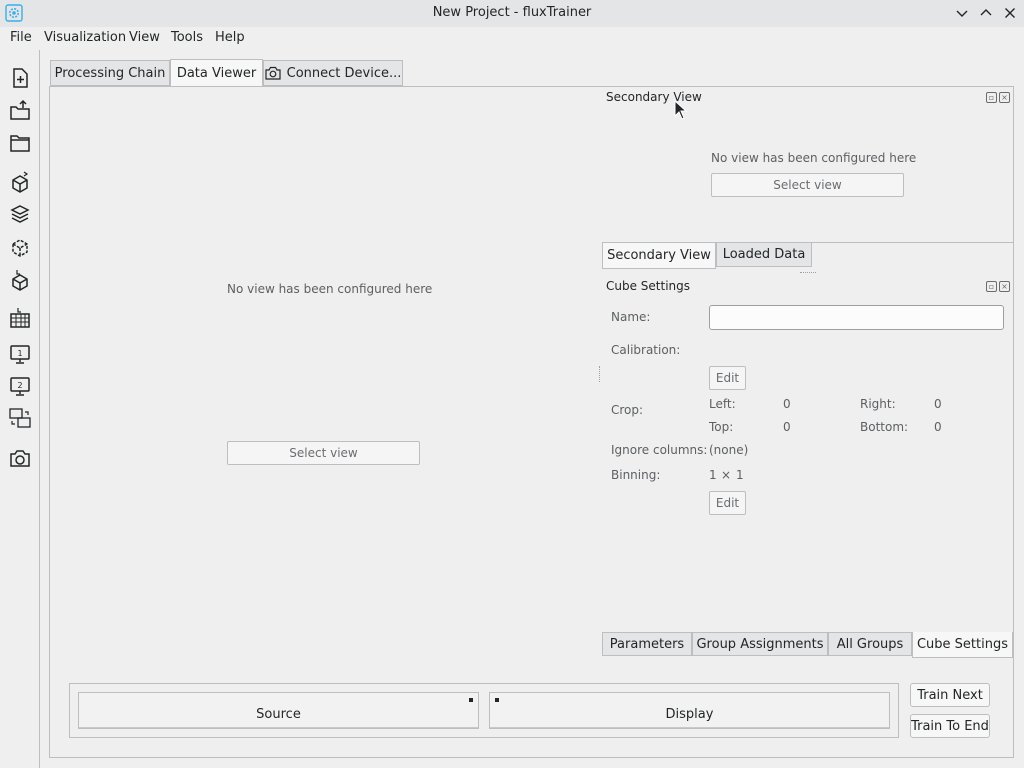  Describe the element at coordinates (636, 475) in the screenshot. I see `binning-label: Binning:` at that location.